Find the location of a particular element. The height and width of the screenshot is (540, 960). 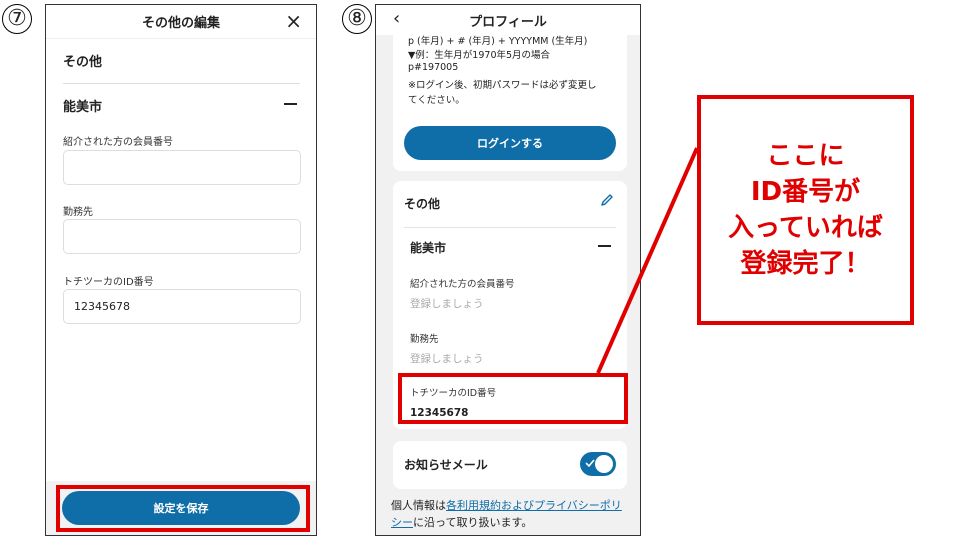

page-title: その他の編集 is located at coordinates (180, 23).